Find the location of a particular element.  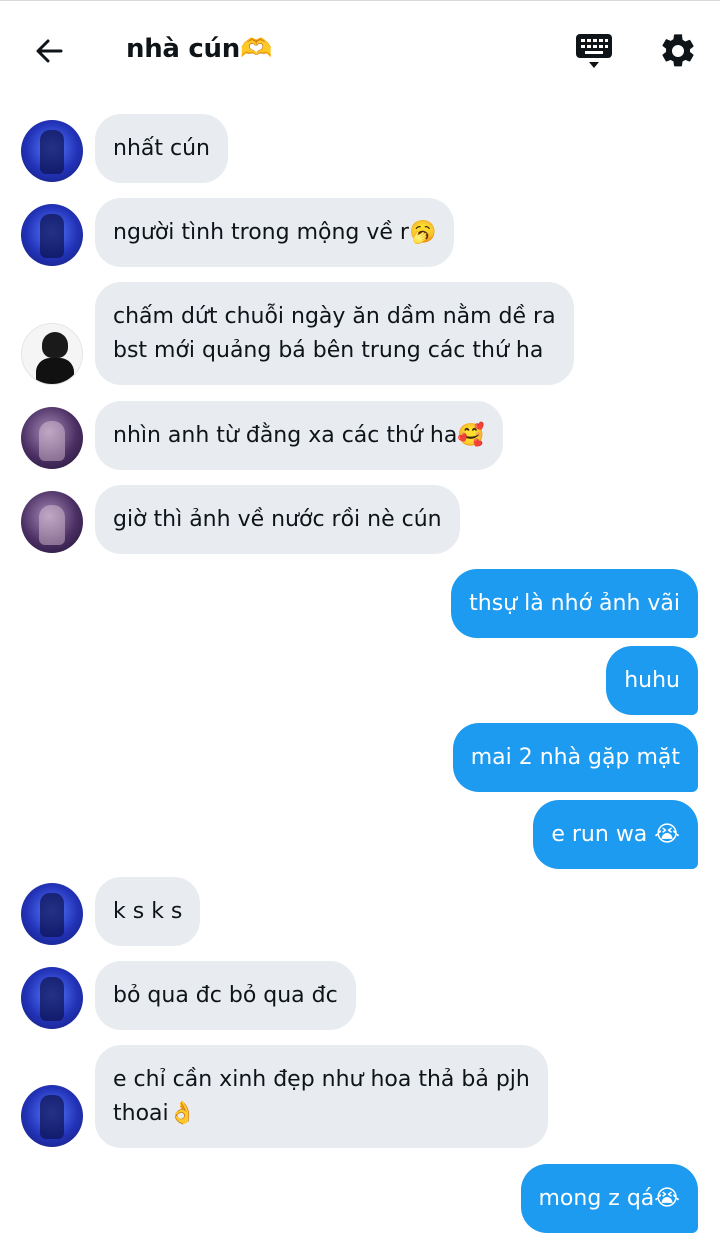

message-text: người tình trong mộng về r🥱 is located at coordinates (275, 232).